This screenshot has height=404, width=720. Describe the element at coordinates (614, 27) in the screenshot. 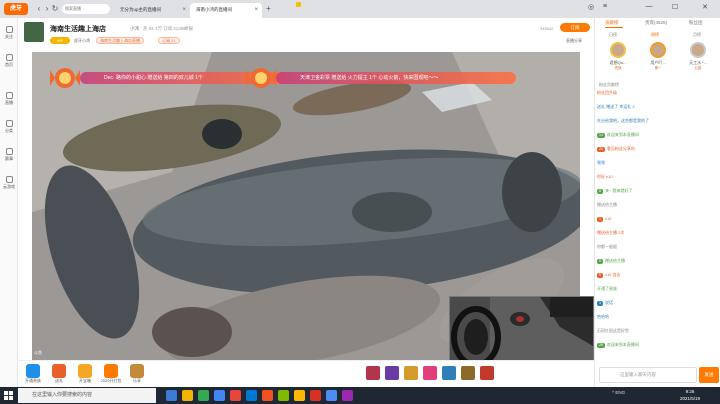

I see `tab-indicator` at that location.